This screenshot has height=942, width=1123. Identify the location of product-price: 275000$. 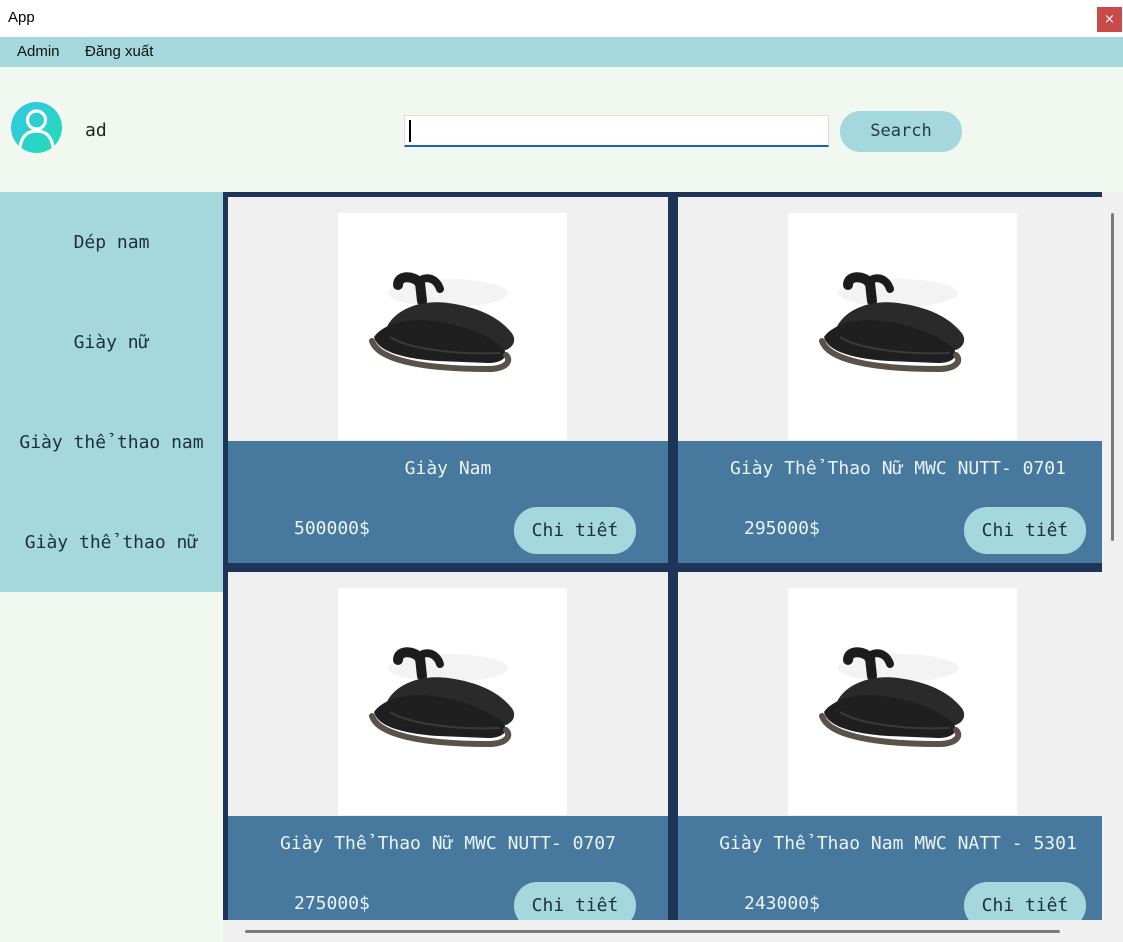
(332, 903).